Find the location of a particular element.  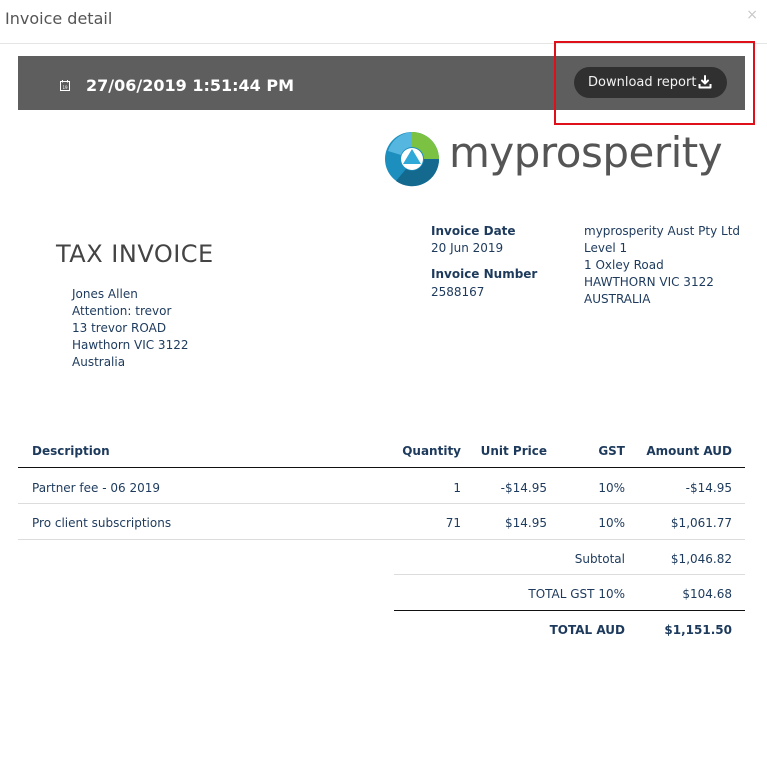

row-quantity: 71 is located at coordinates (453, 523).